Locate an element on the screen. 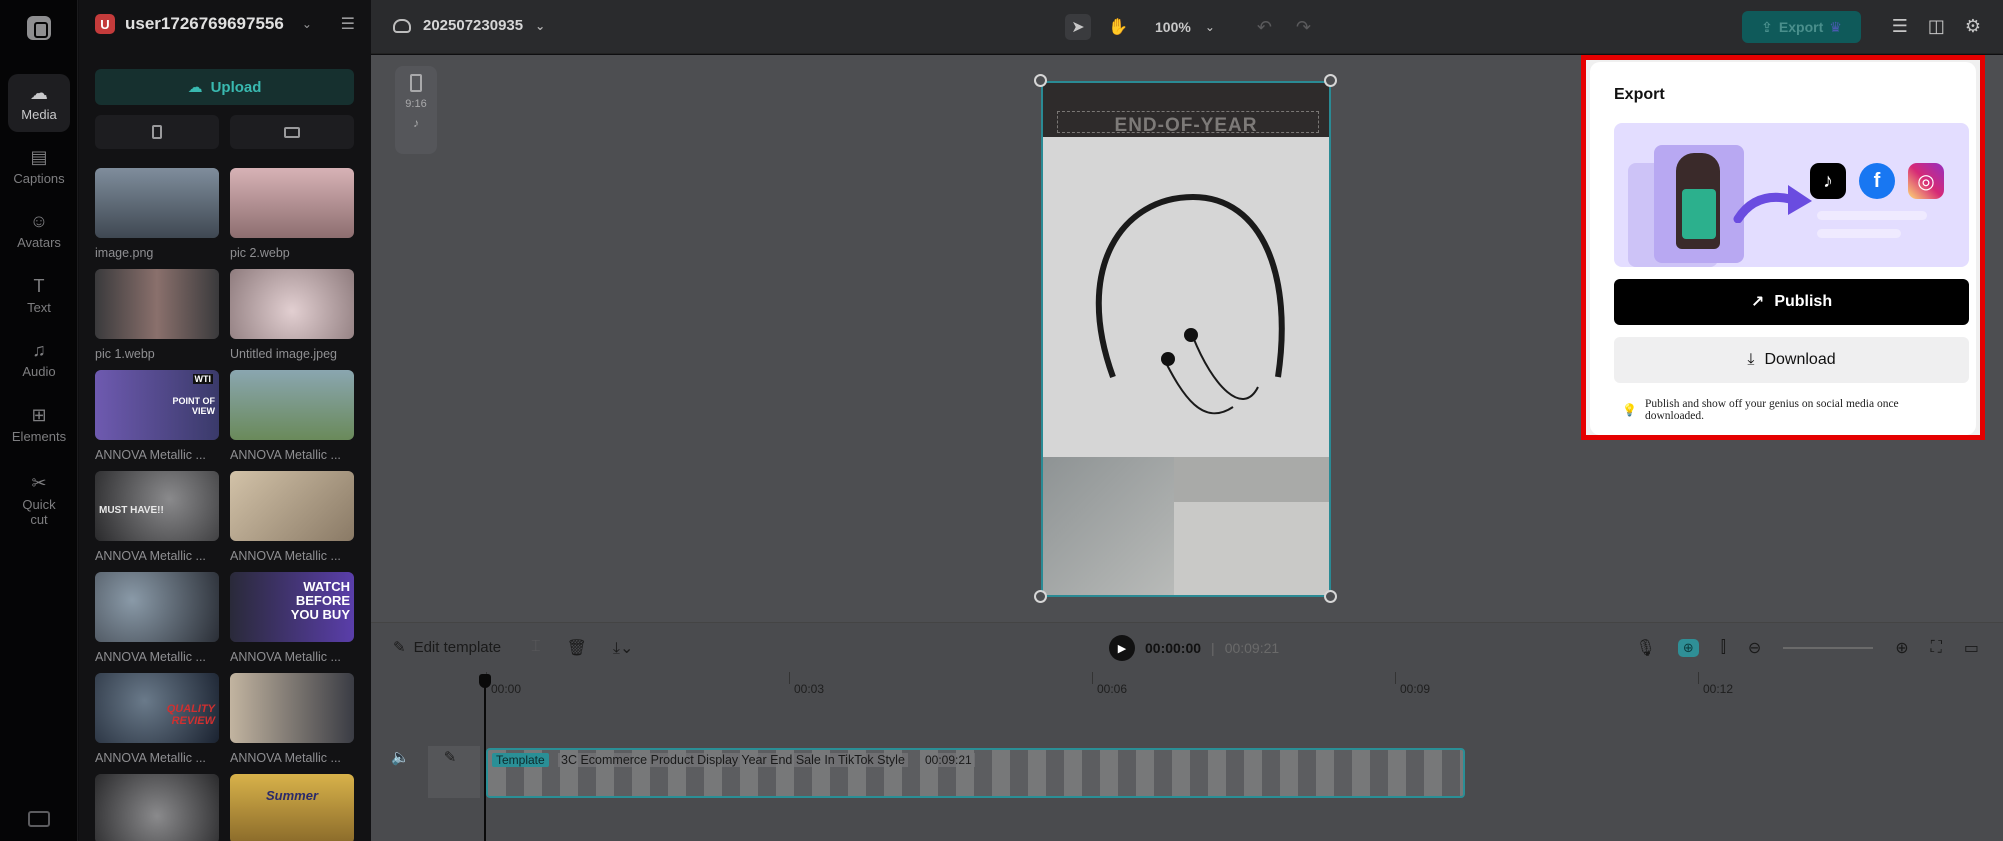 This screenshot has width=2003, height=841. sidebar-item-captions: ▤ Captions is located at coordinates (39, 167).